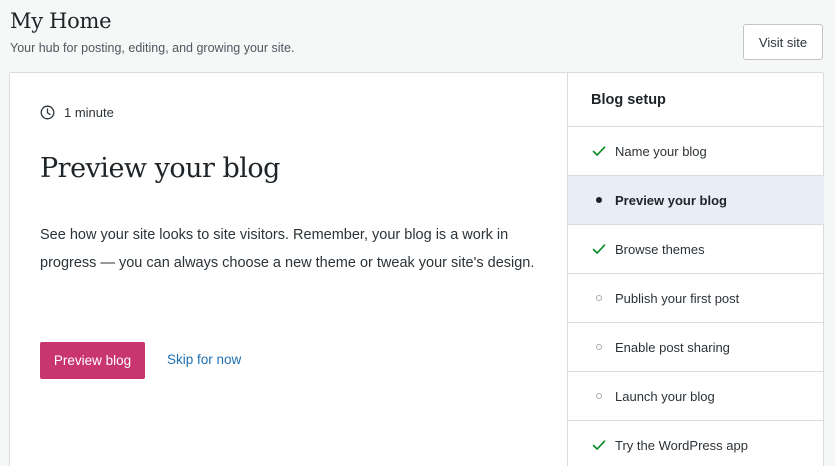 This screenshot has height=466, width=835. What do you see at coordinates (660, 249) in the screenshot?
I see `checklist-step-label: Browse themes` at bounding box center [660, 249].